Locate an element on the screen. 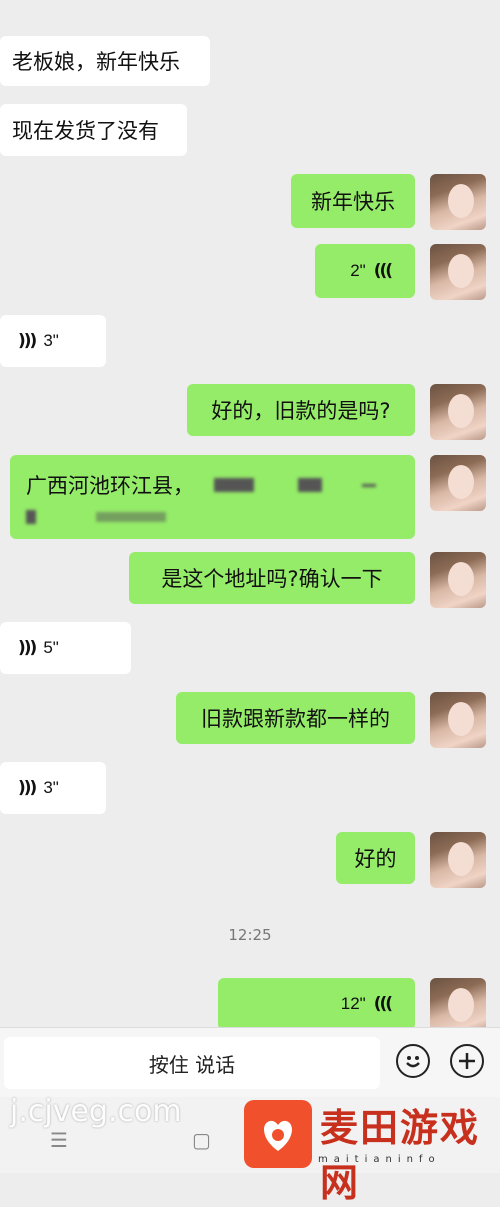  message-bubble: 旧款跟新款都一样的 is located at coordinates (295, 718).